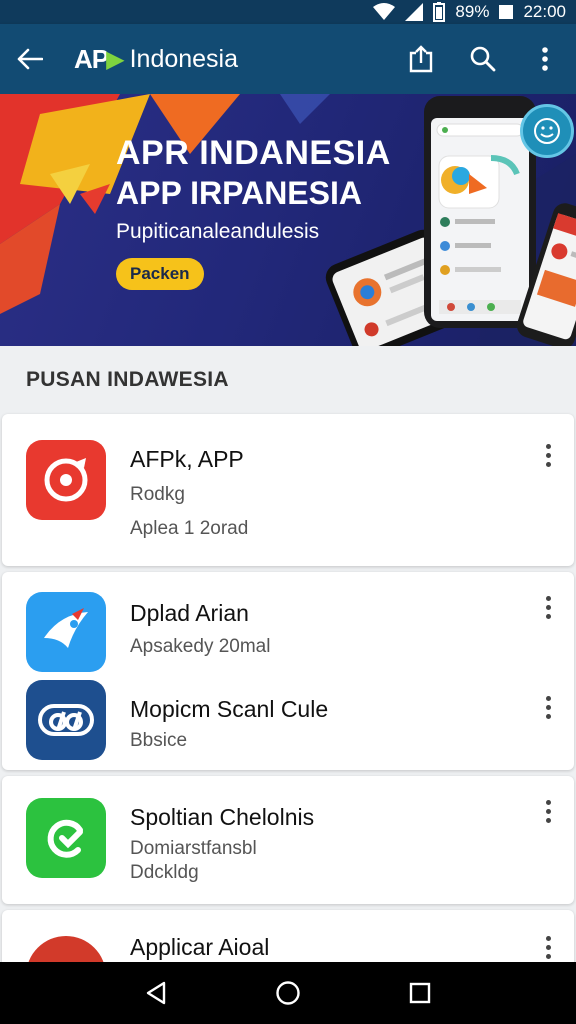 This screenshot has width=576, height=1024. Describe the element at coordinates (472, 11) in the screenshot. I see `battery-percent: 89%` at that location.